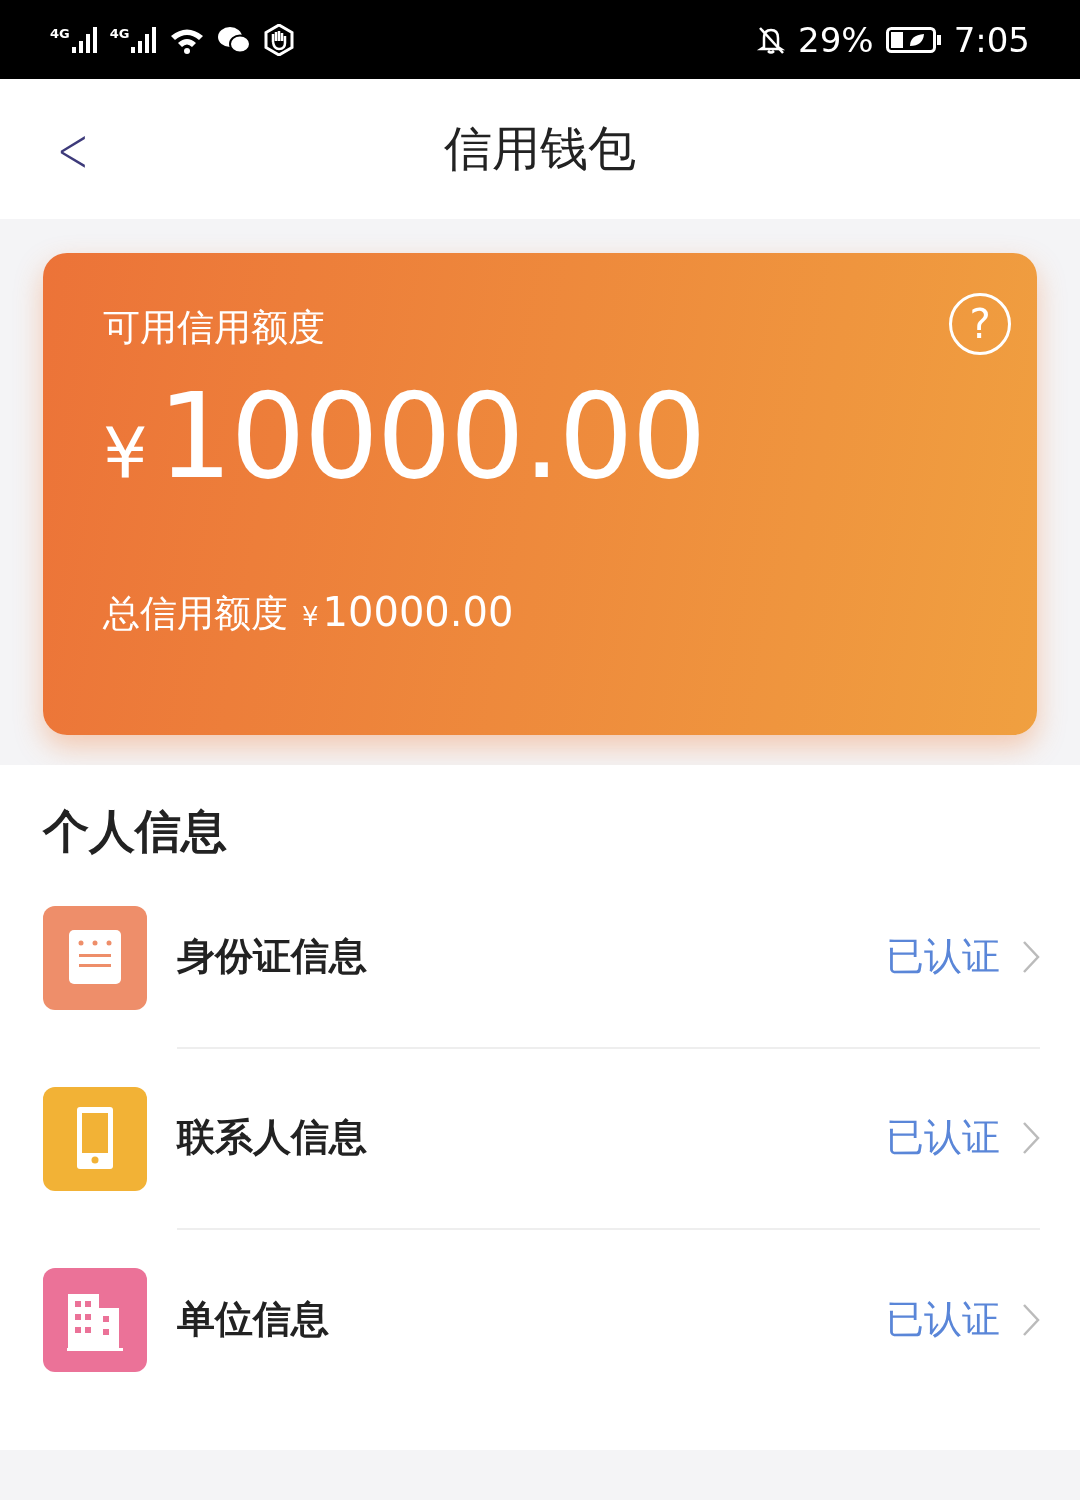  What do you see at coordinates (234, 39) in the screenshot?
I see `chat-icon` at bounding box center [234, 39].